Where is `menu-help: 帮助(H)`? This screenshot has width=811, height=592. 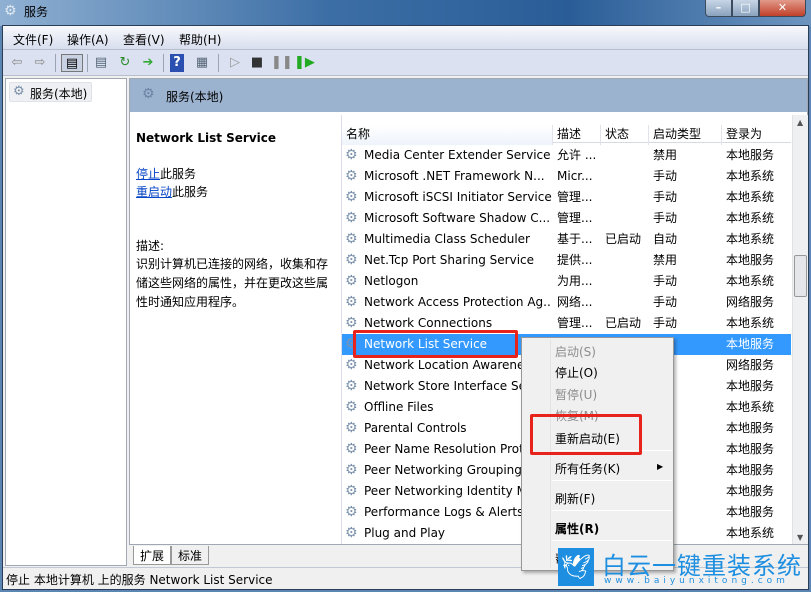
menu-help: 帮助(H) is located at coordinates (200, 39).